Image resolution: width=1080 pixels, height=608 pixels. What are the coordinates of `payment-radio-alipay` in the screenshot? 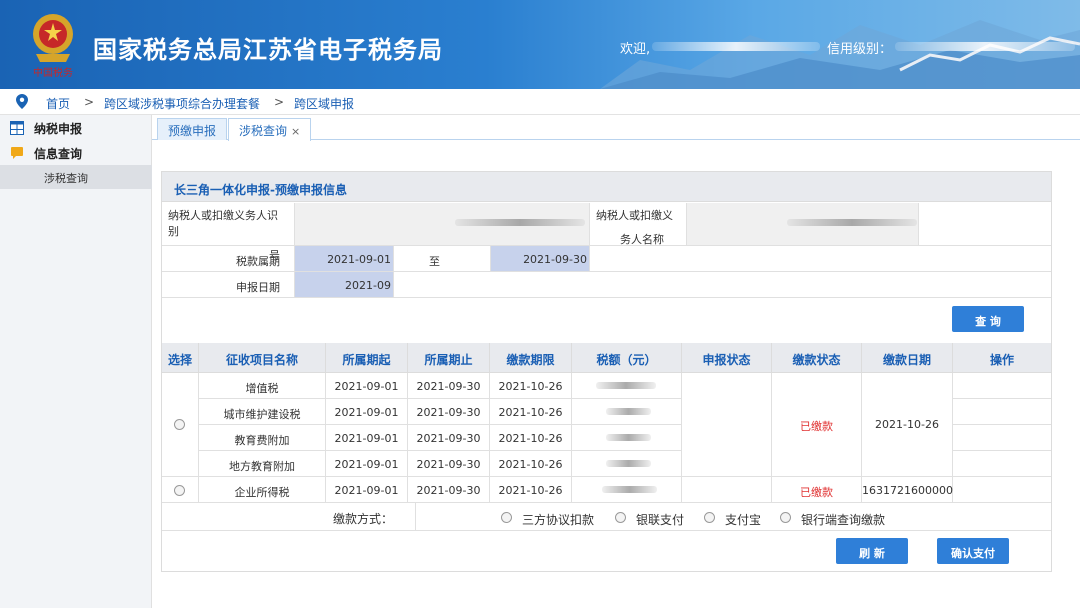 It's located at (709, 517).